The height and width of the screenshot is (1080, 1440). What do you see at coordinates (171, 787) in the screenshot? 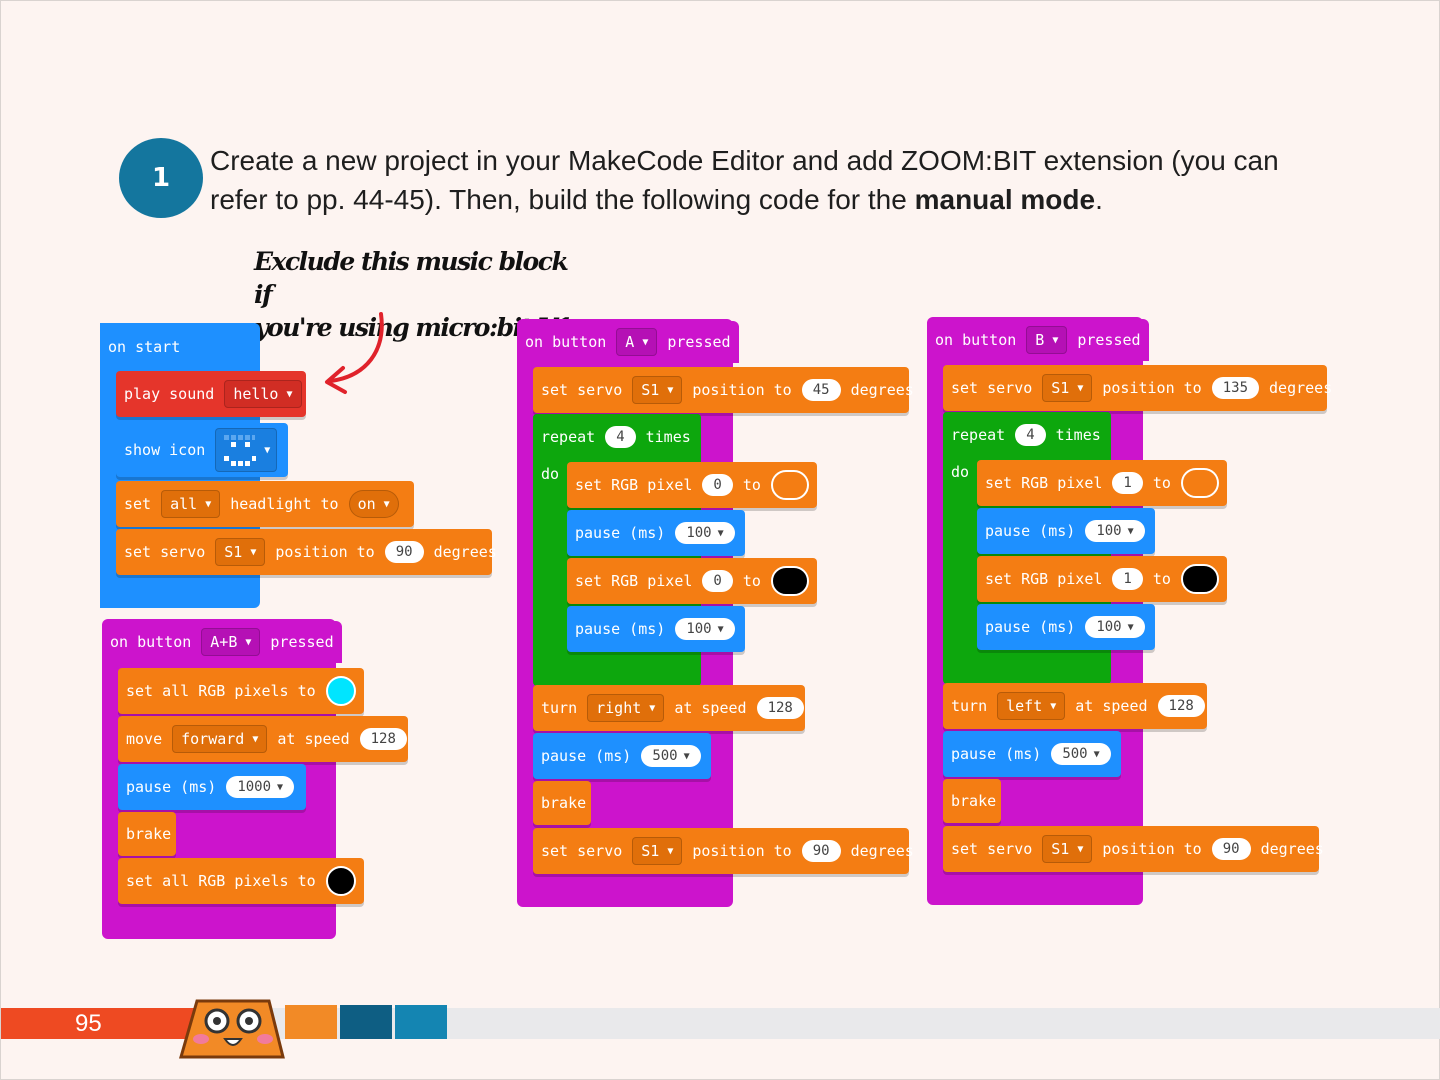
I see `pause-label: pause (ms)` at bounding box center [171, 787].